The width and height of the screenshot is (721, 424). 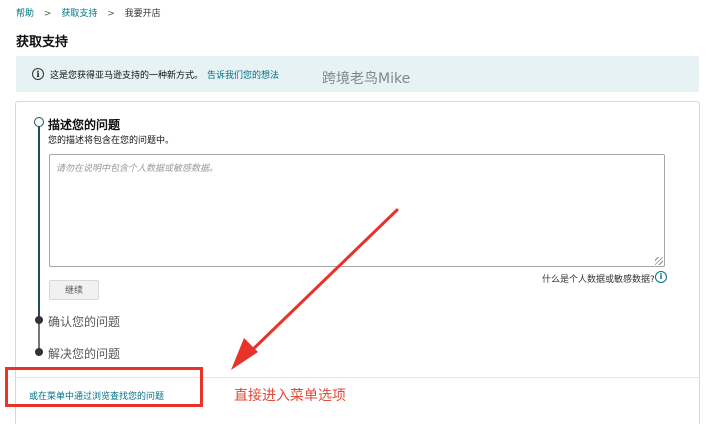 What do you see at coordinates (74, 290) in the screenshot?
I see `continue-button: 继续` at bounding box center [74, 290].